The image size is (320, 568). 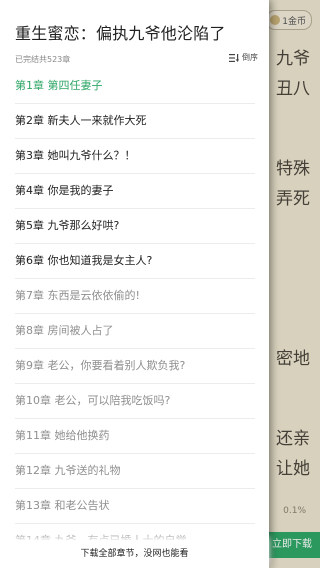 I want to click on book-title: 重生蜜恋：偏执九爷他沦陷了, so click(x=120, y=33).